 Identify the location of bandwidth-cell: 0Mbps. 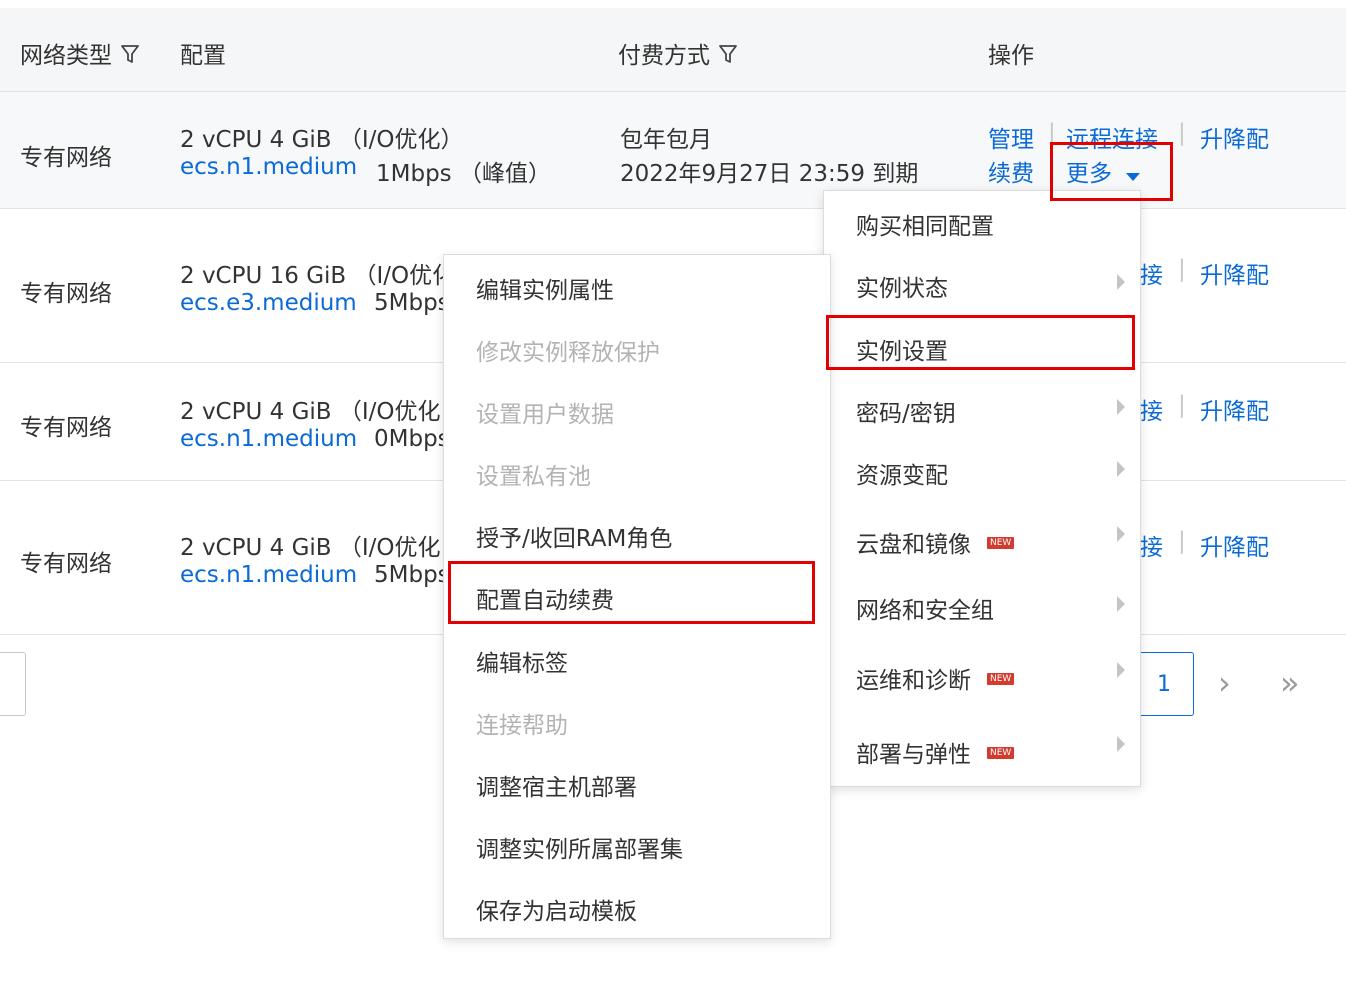
(412, 439).